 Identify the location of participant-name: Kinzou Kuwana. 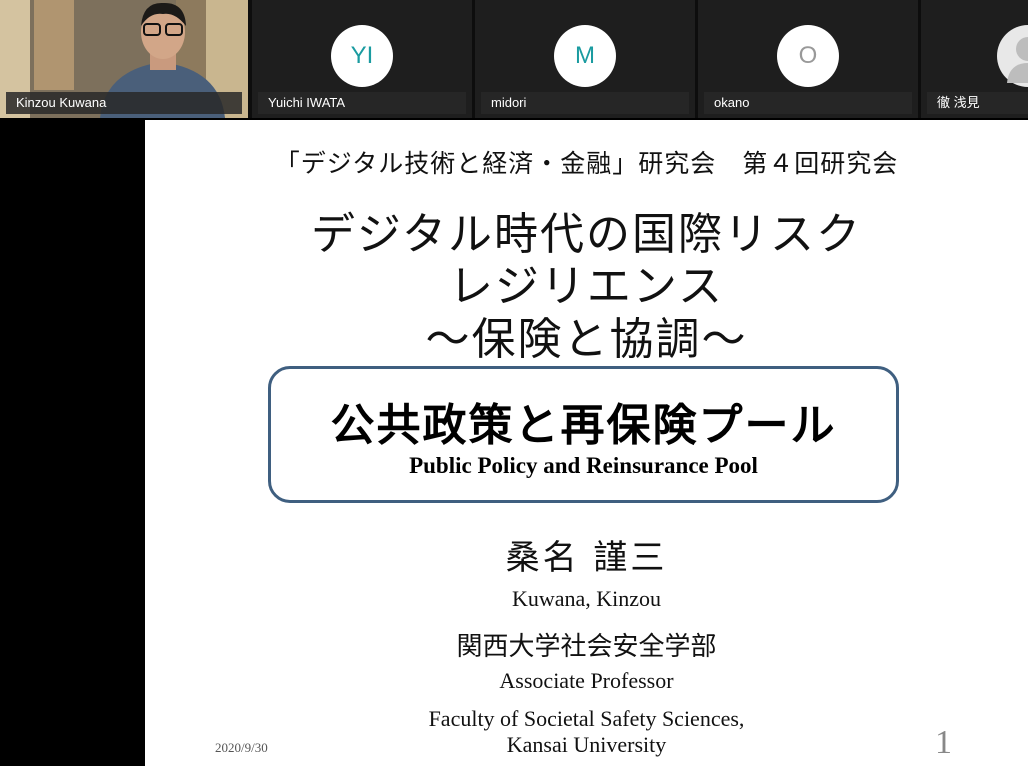
(124, 103).